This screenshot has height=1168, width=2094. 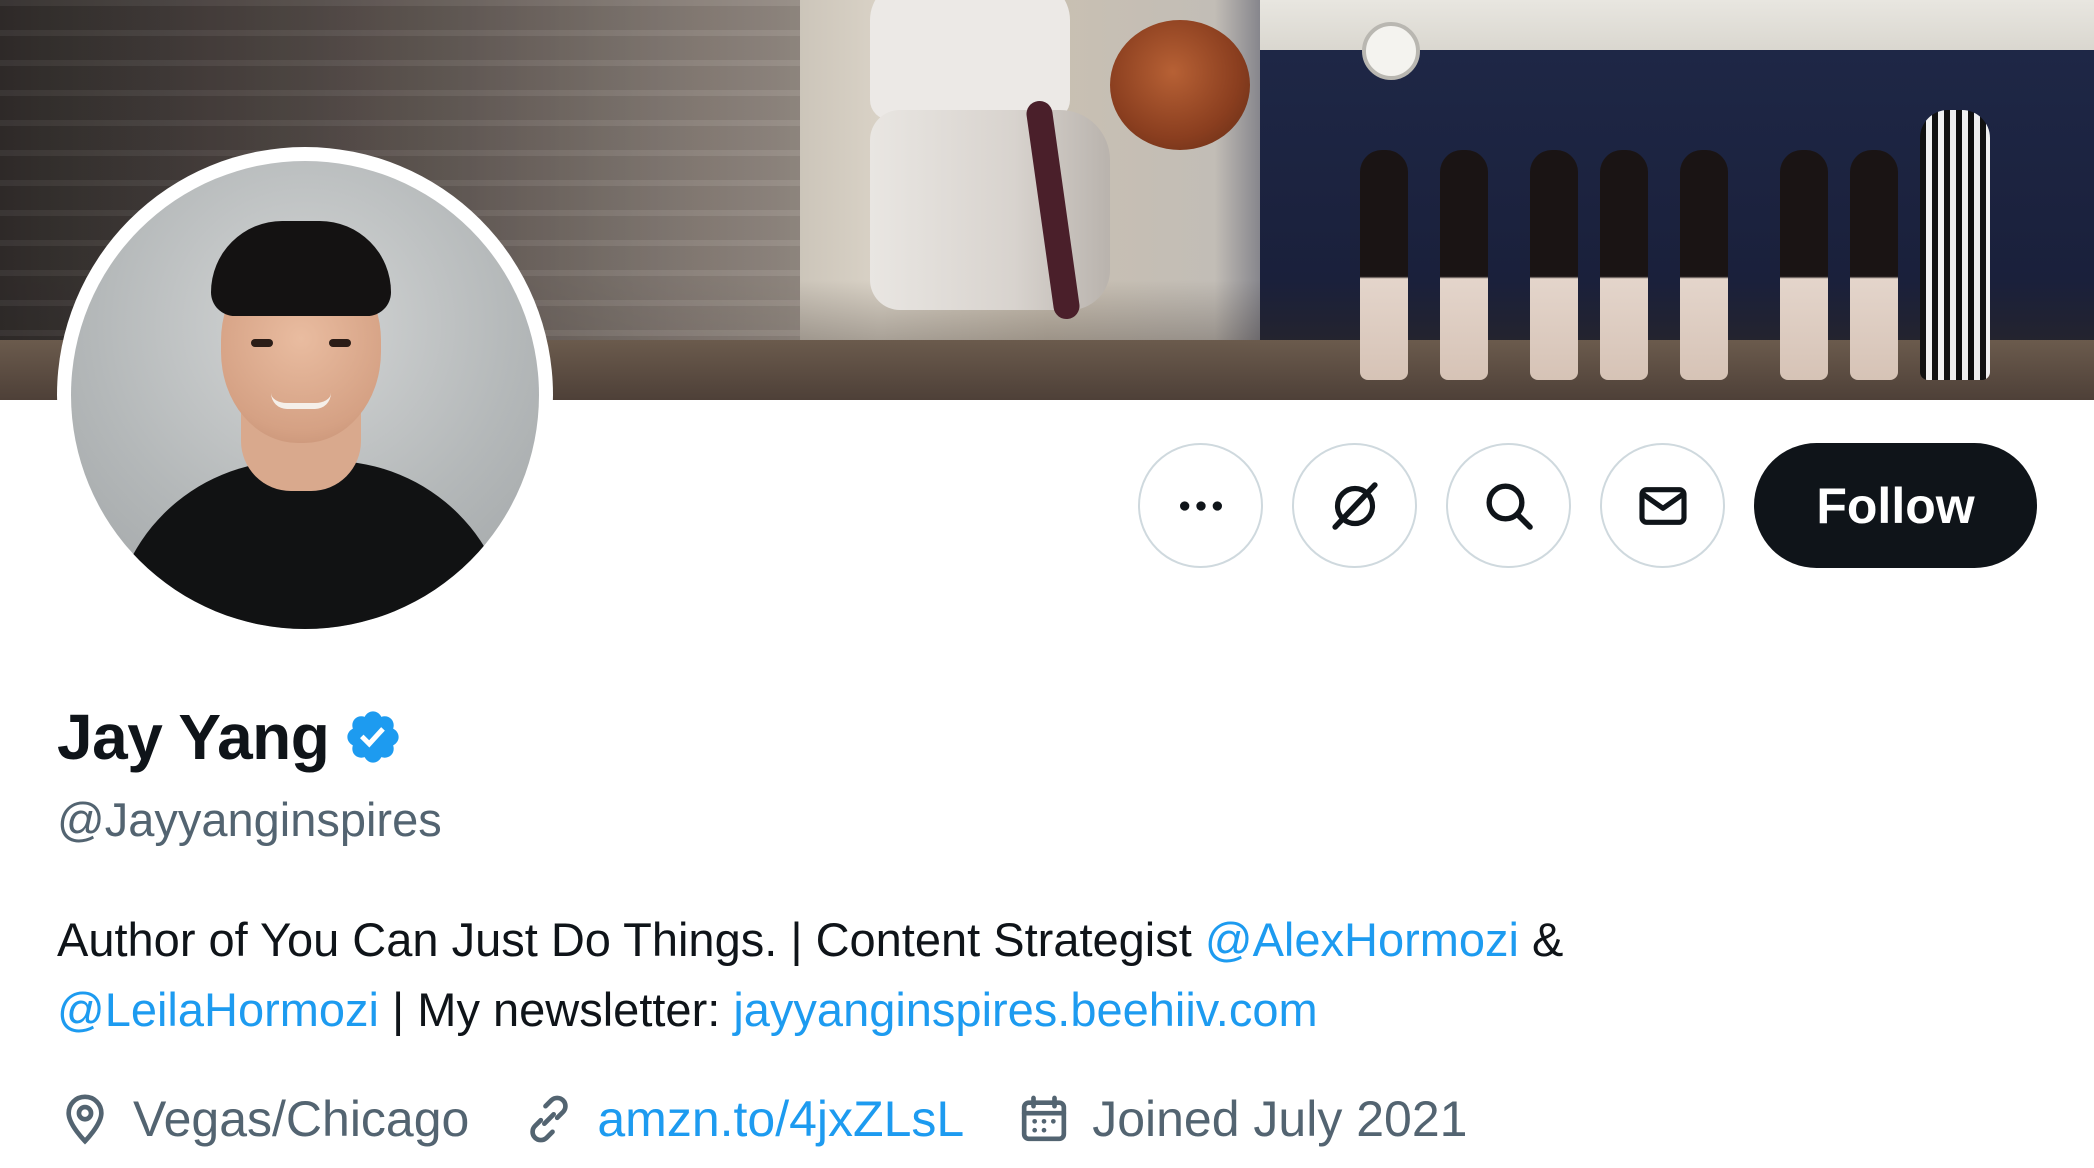 I want to click on profile-website: amzn.to/4jxZLsL, so click(x=742, y=1119).